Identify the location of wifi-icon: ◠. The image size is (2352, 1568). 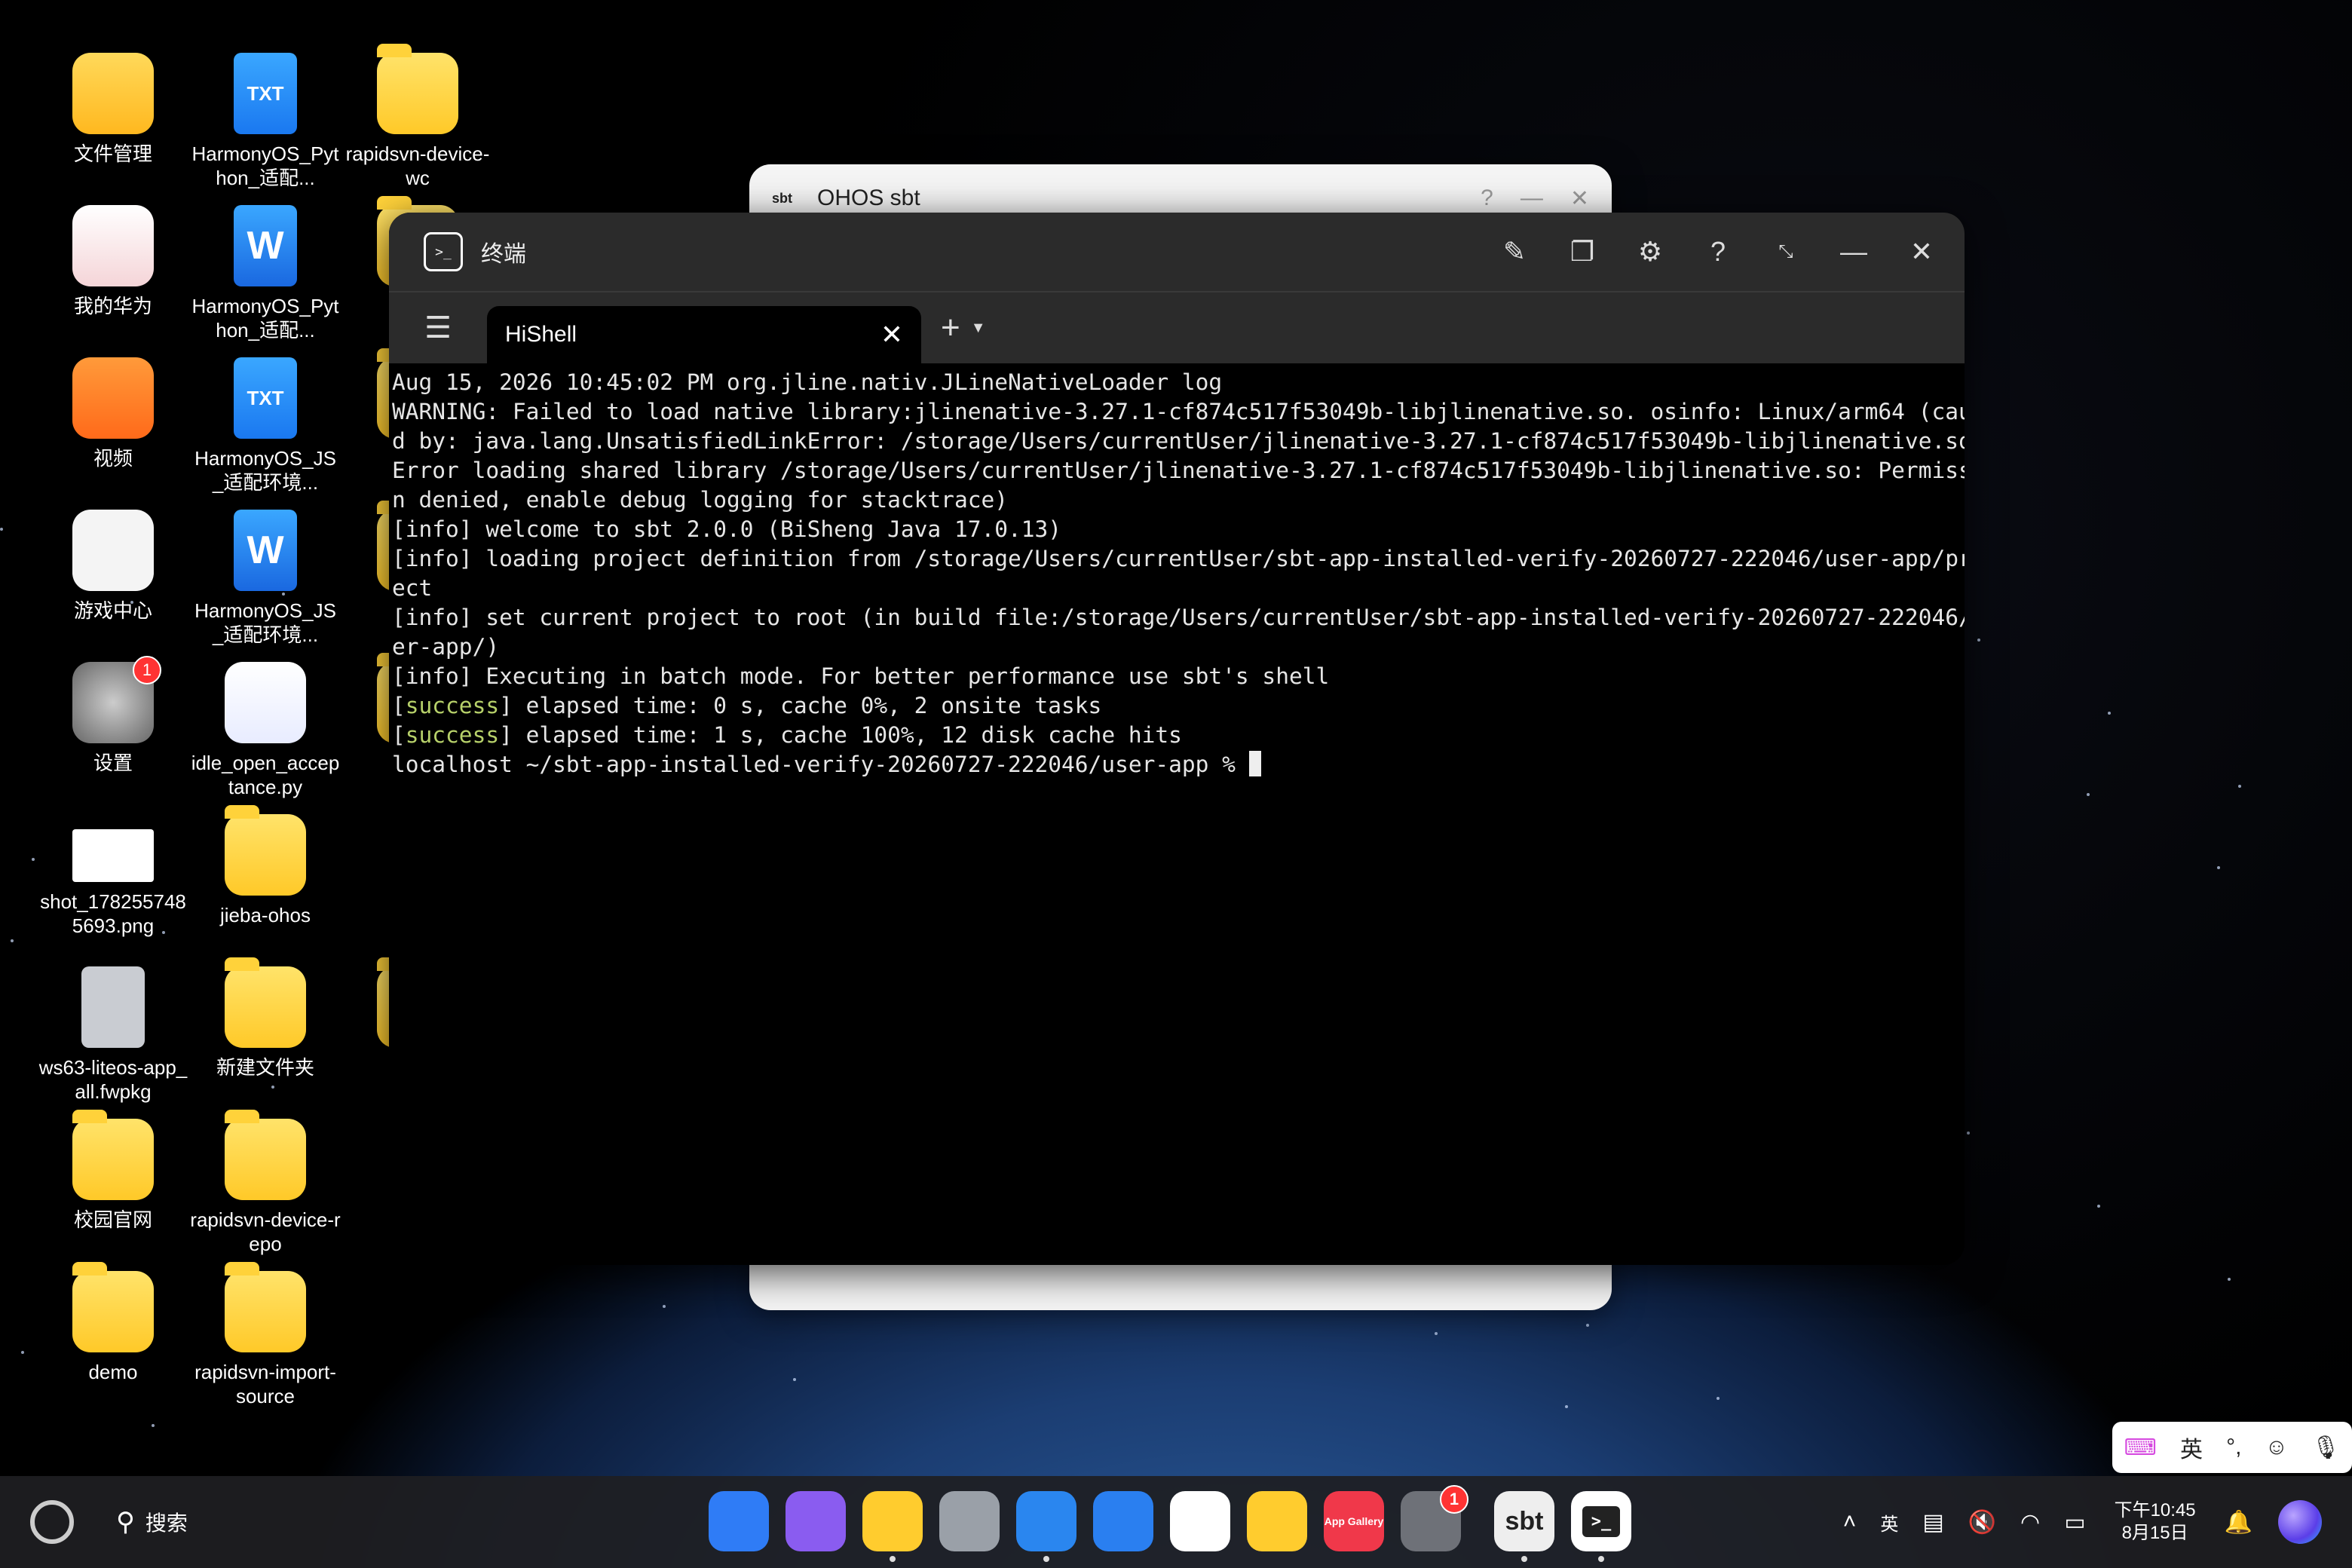
(2030, 1522).